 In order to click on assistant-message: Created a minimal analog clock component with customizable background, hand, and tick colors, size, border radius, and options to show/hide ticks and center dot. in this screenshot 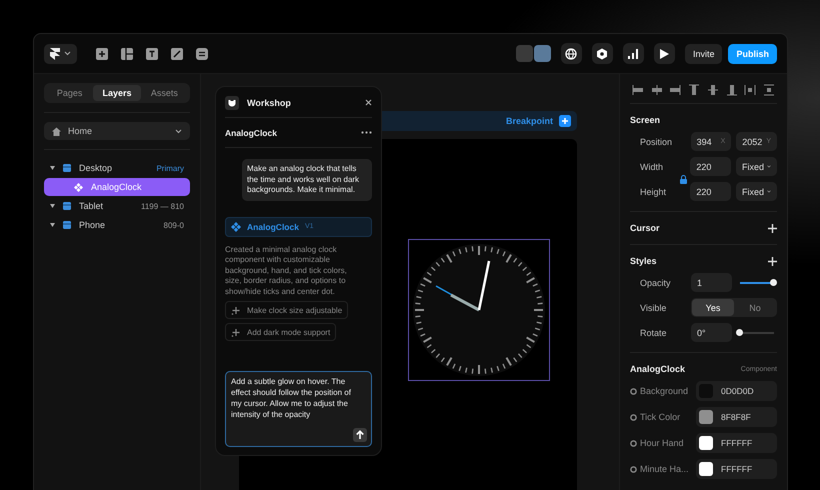, I will do `click(286, 270)`.